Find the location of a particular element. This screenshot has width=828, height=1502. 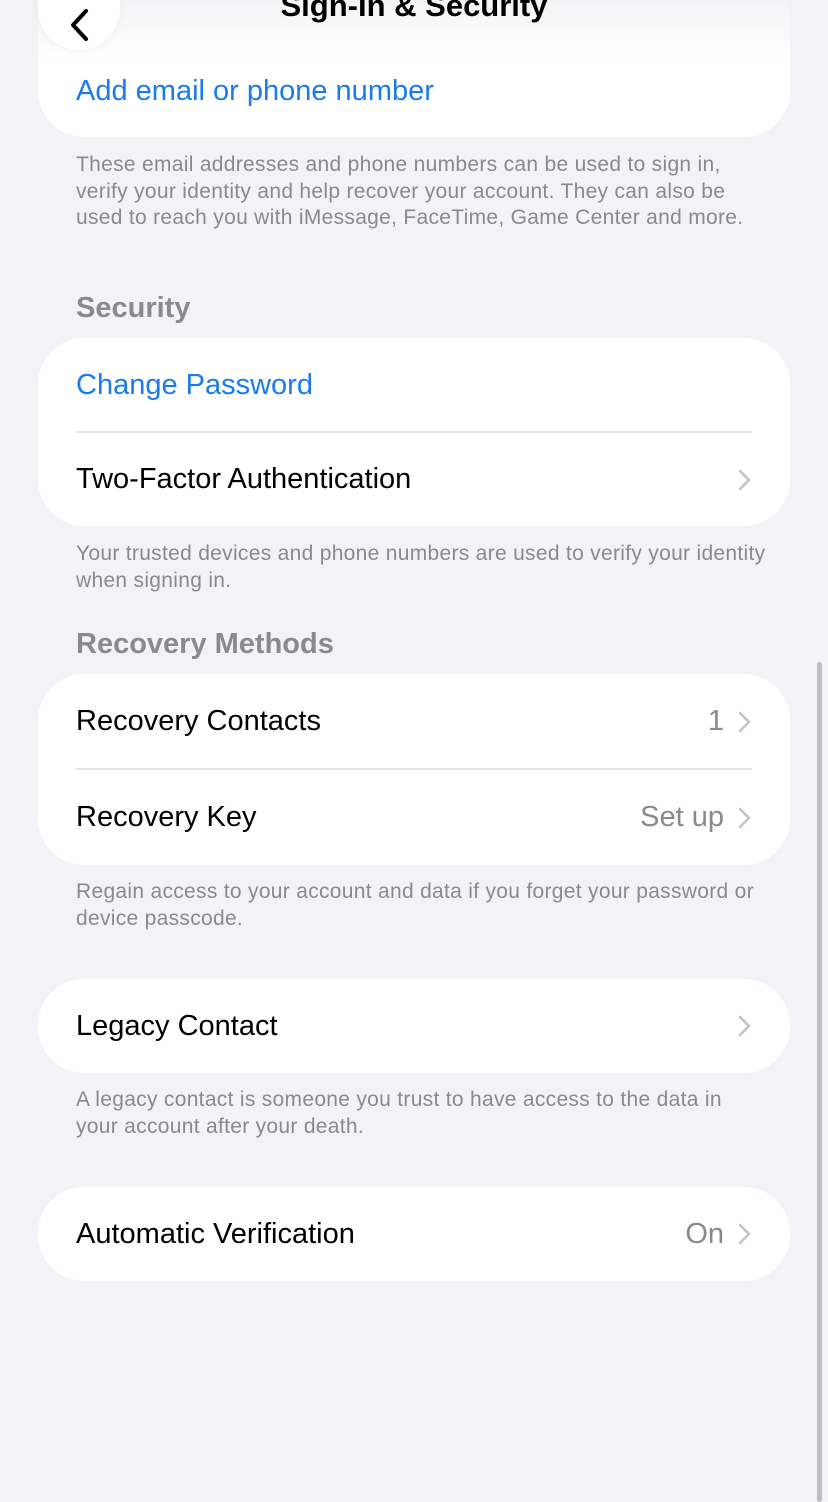

add-email-or-phone-link: Add email or phone number is located at coordinates (414, 91).